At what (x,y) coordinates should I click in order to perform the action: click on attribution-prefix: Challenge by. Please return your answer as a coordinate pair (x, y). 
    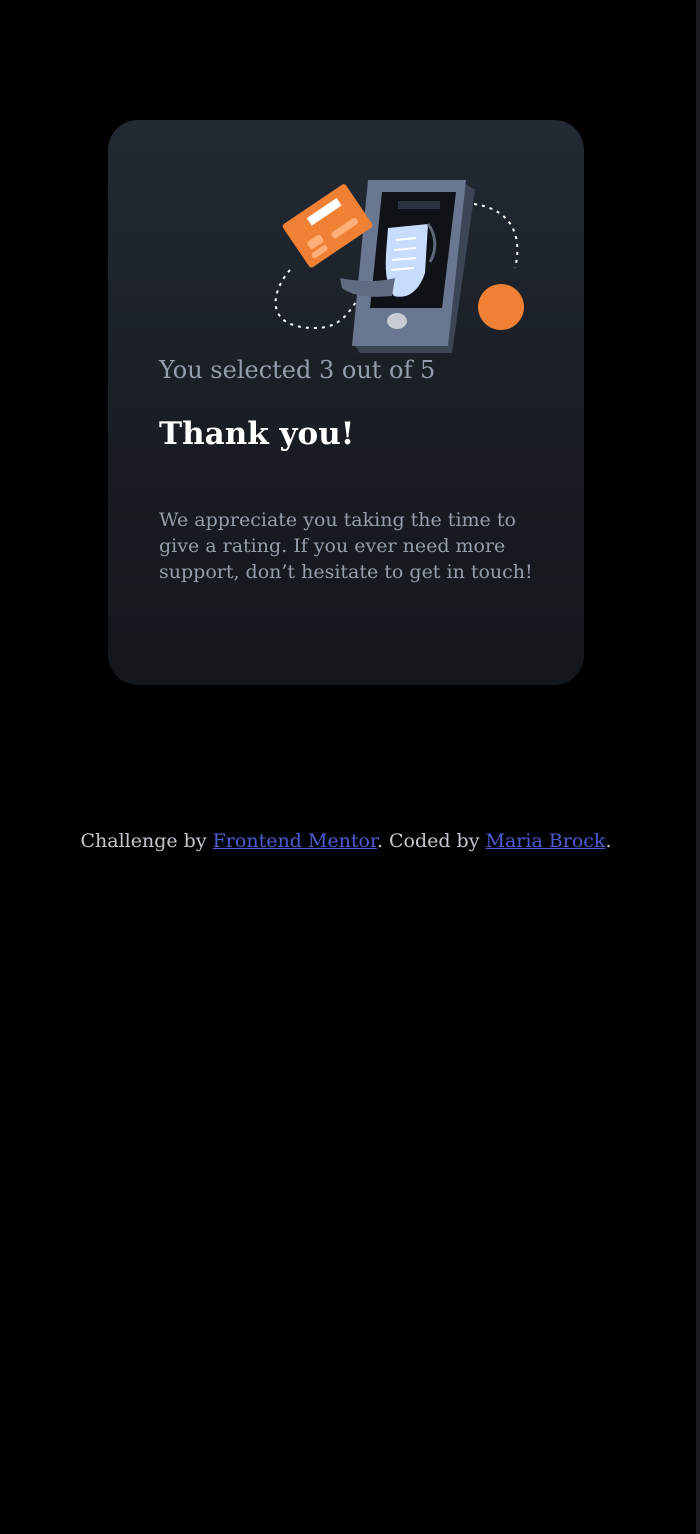
    Looking at the image, I should click on (146, 841).